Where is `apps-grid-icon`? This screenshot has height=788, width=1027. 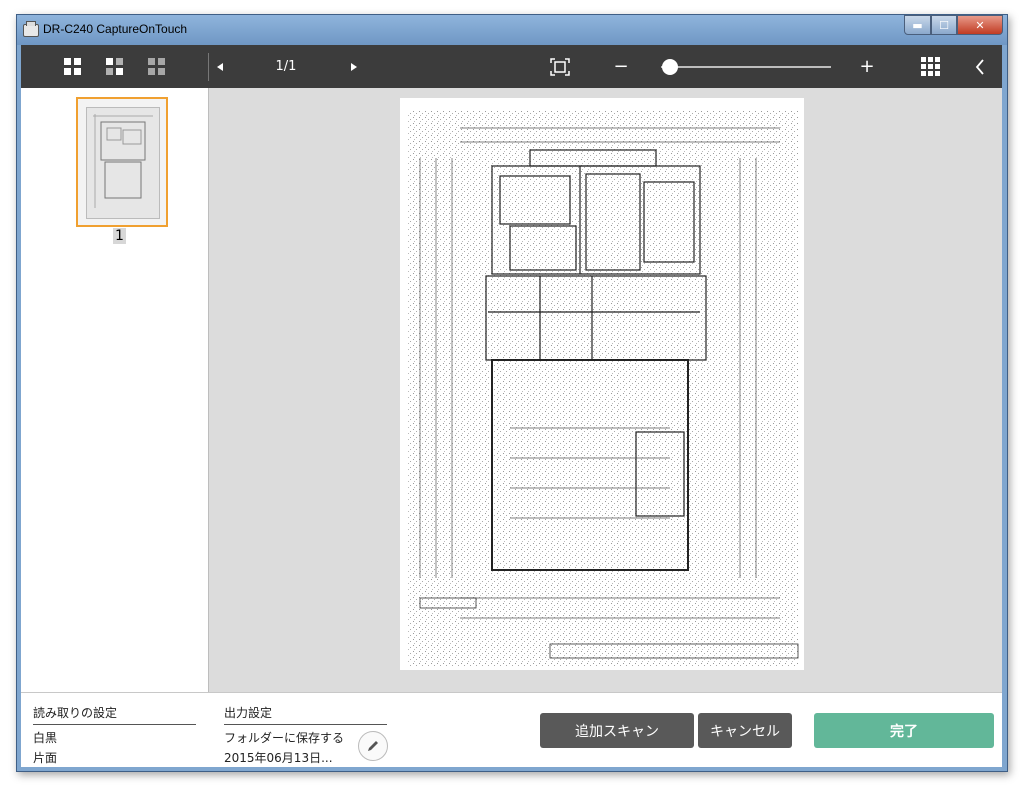 apps-grid-icon is located at coordinates (930, 66).